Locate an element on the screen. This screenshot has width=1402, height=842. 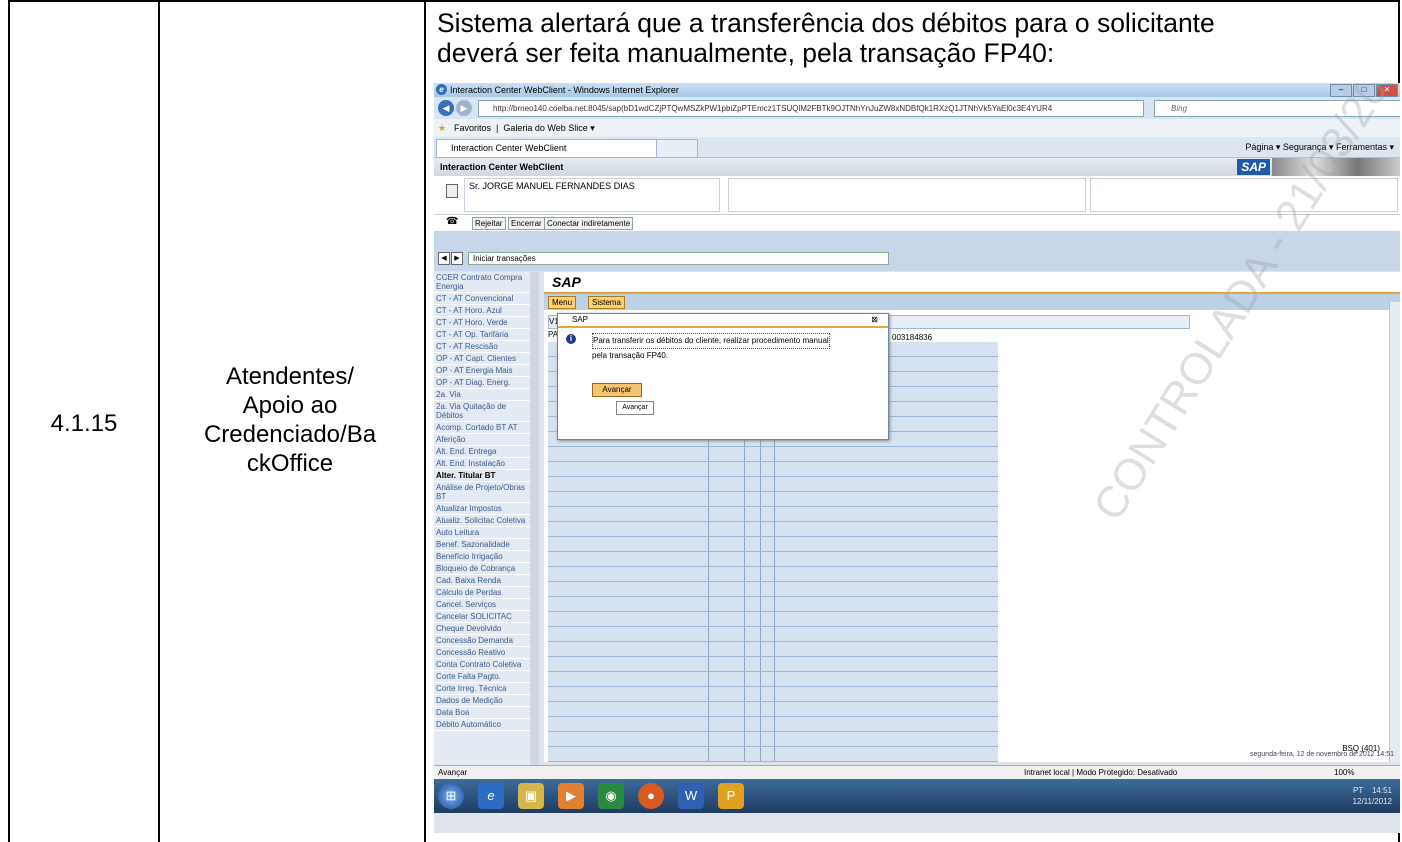
sidebar-item: Corte Irreg. Técnica is located at coordinates (482, 689).